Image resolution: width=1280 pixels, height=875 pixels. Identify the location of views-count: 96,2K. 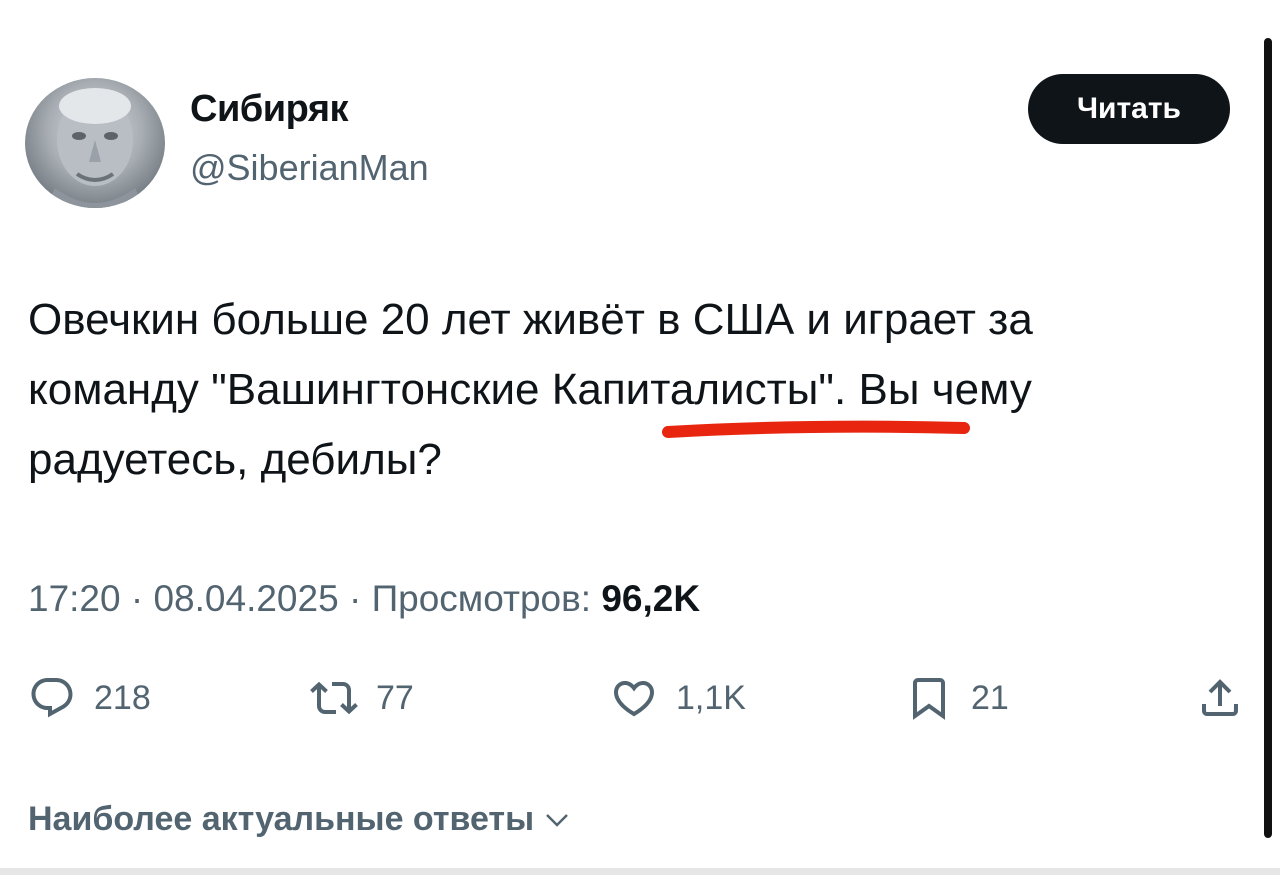
(651, 598).